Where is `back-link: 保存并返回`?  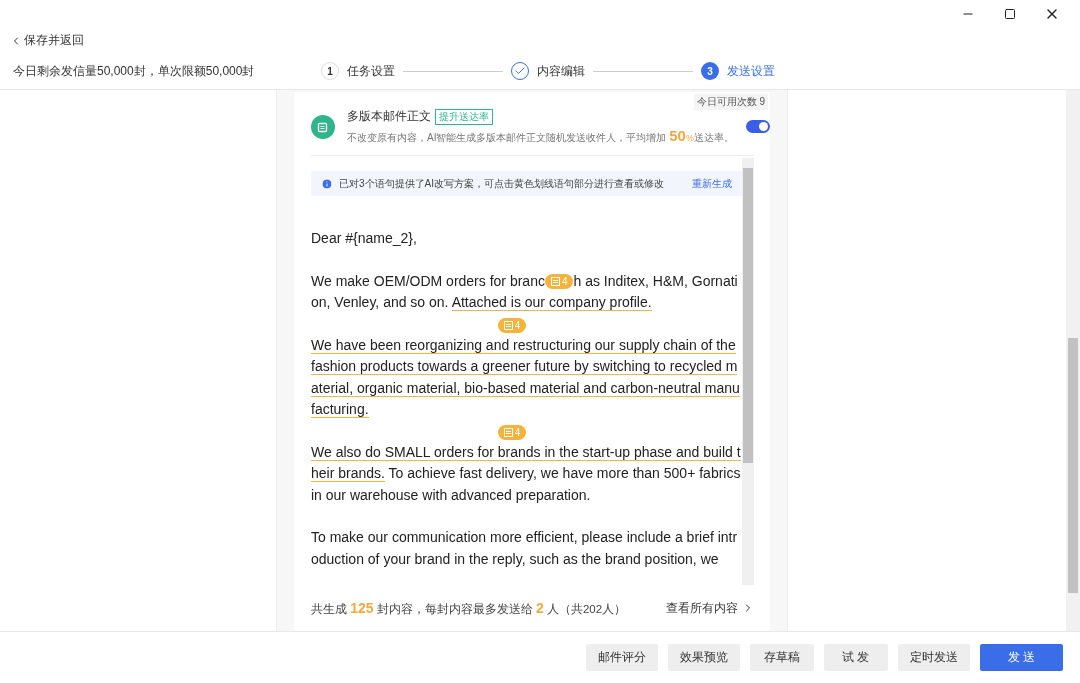
back-link: 保存并返回 is located at coordinates (47, 40).